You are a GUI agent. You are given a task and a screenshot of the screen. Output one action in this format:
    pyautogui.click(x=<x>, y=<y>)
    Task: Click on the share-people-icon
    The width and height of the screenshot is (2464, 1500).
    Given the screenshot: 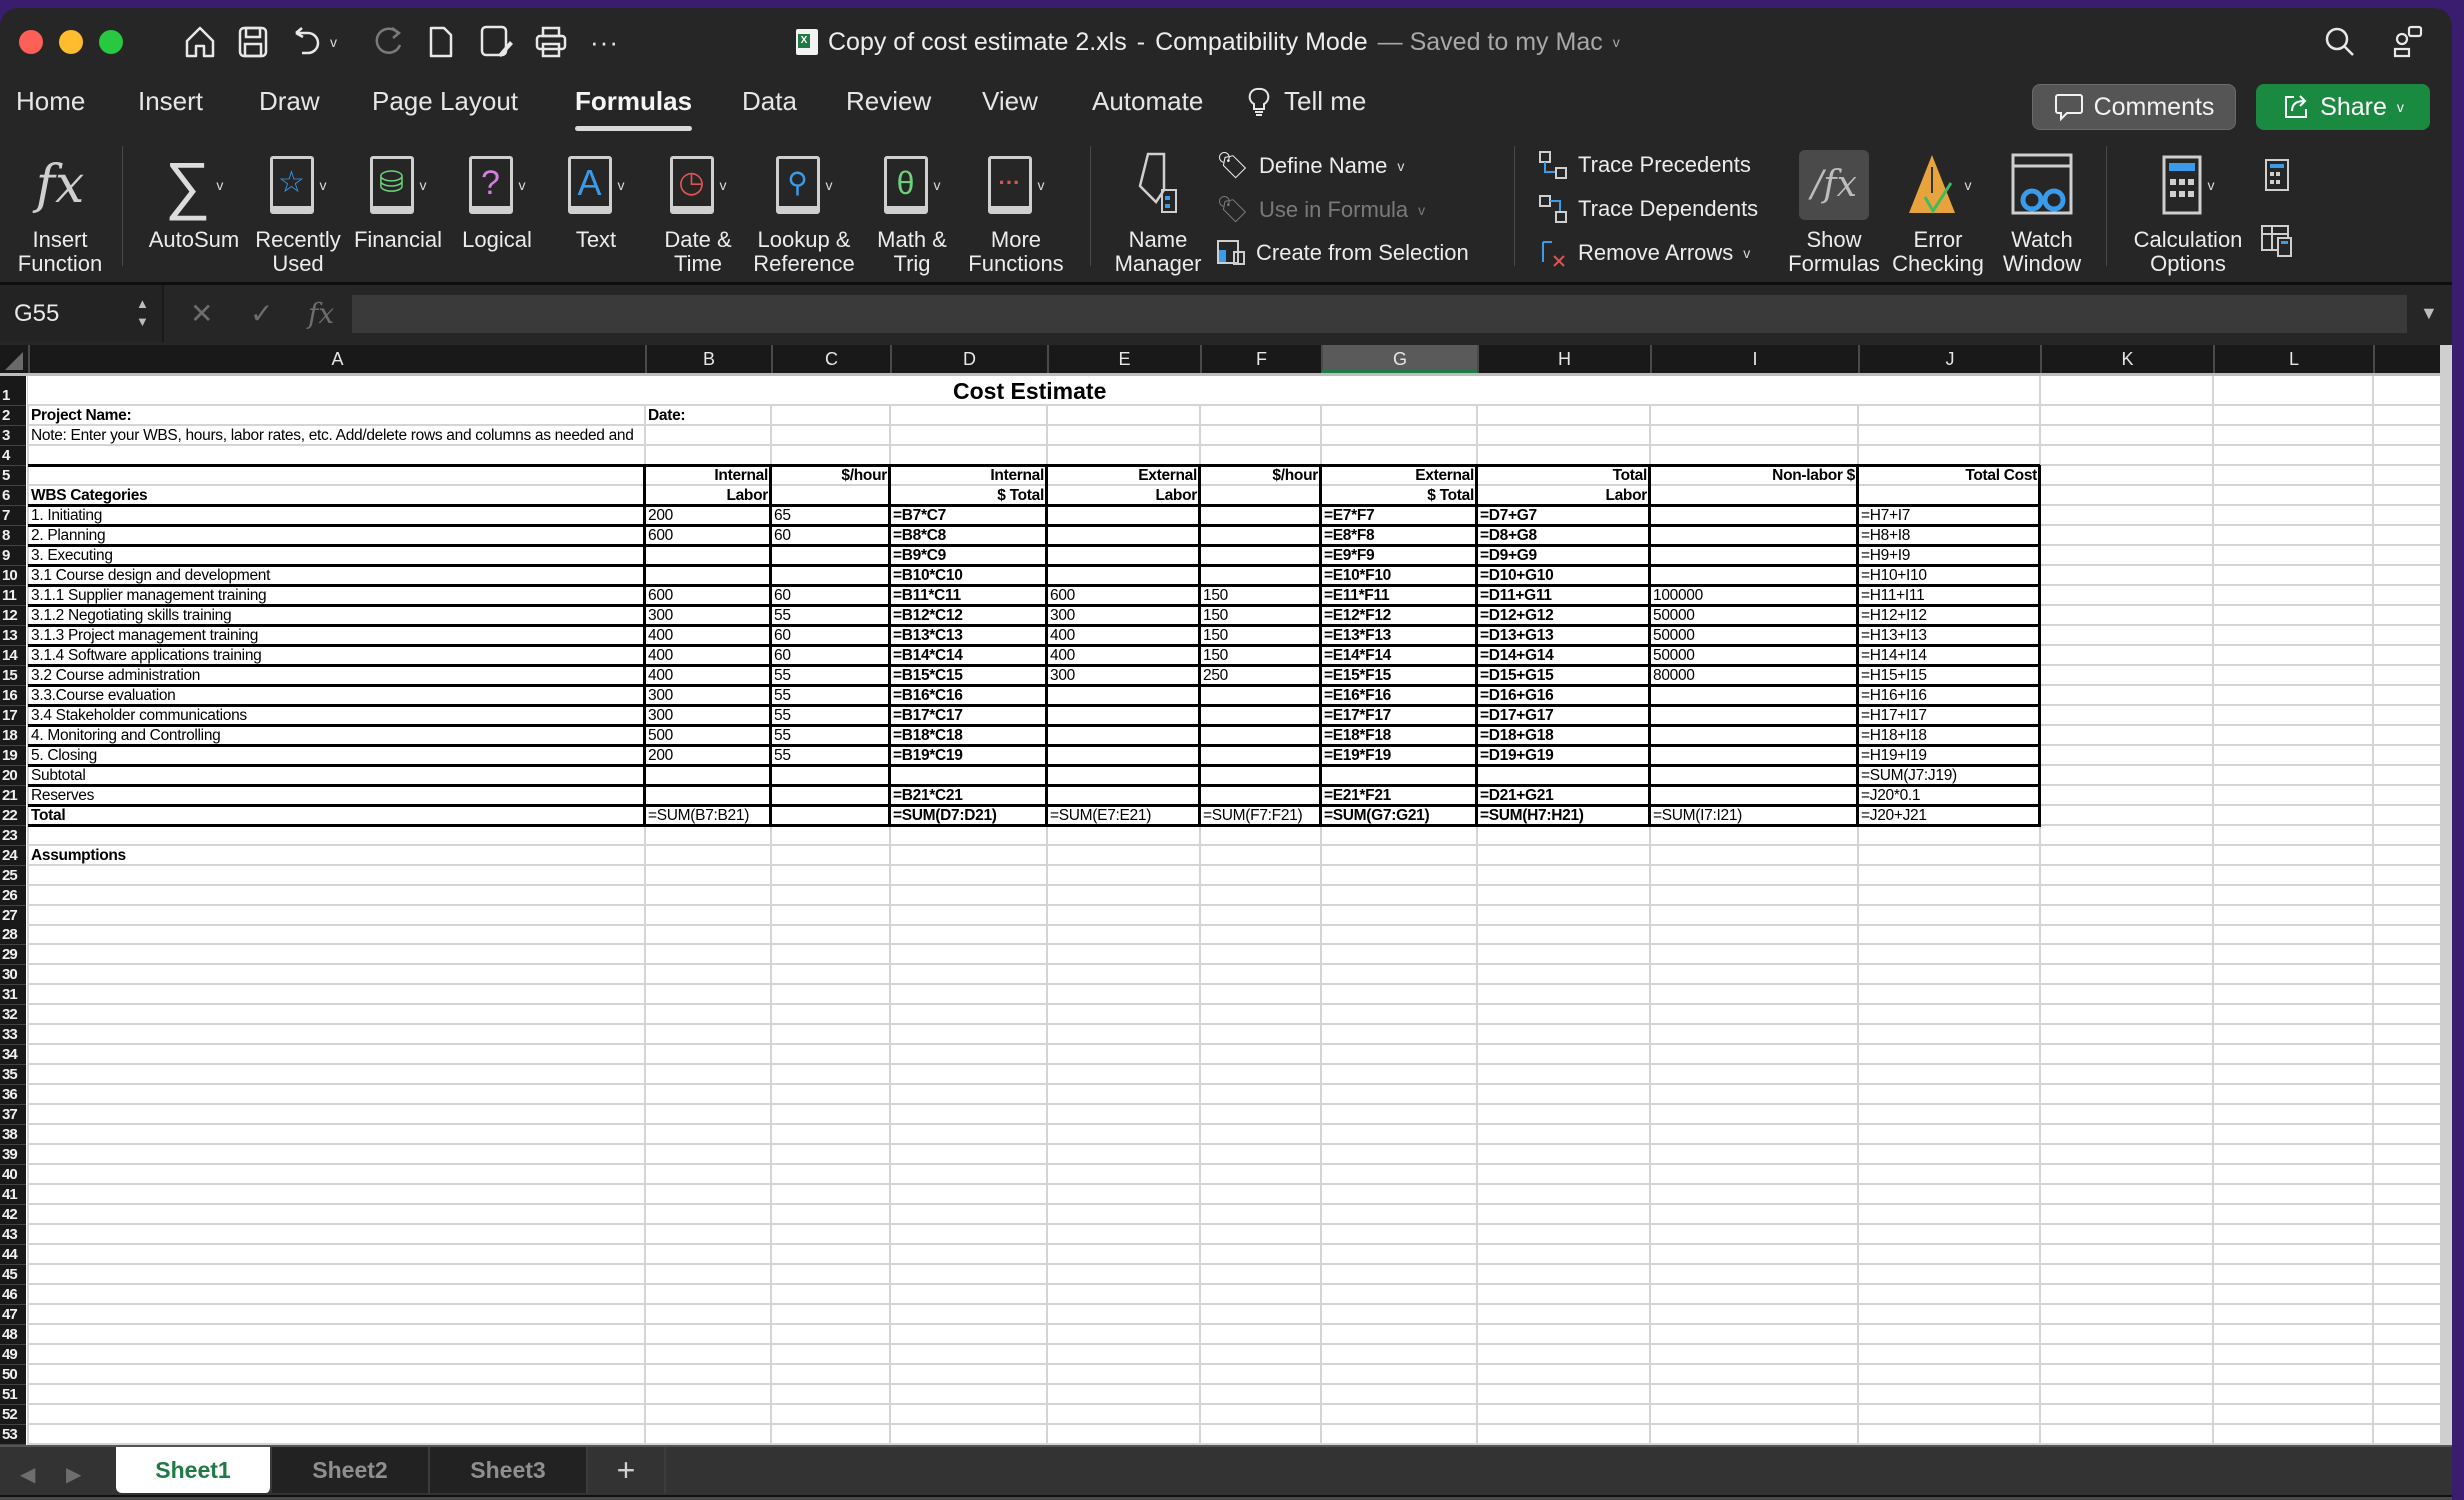 What is the action you would take?
    pyautogui.click(x=2408, y=42)
    